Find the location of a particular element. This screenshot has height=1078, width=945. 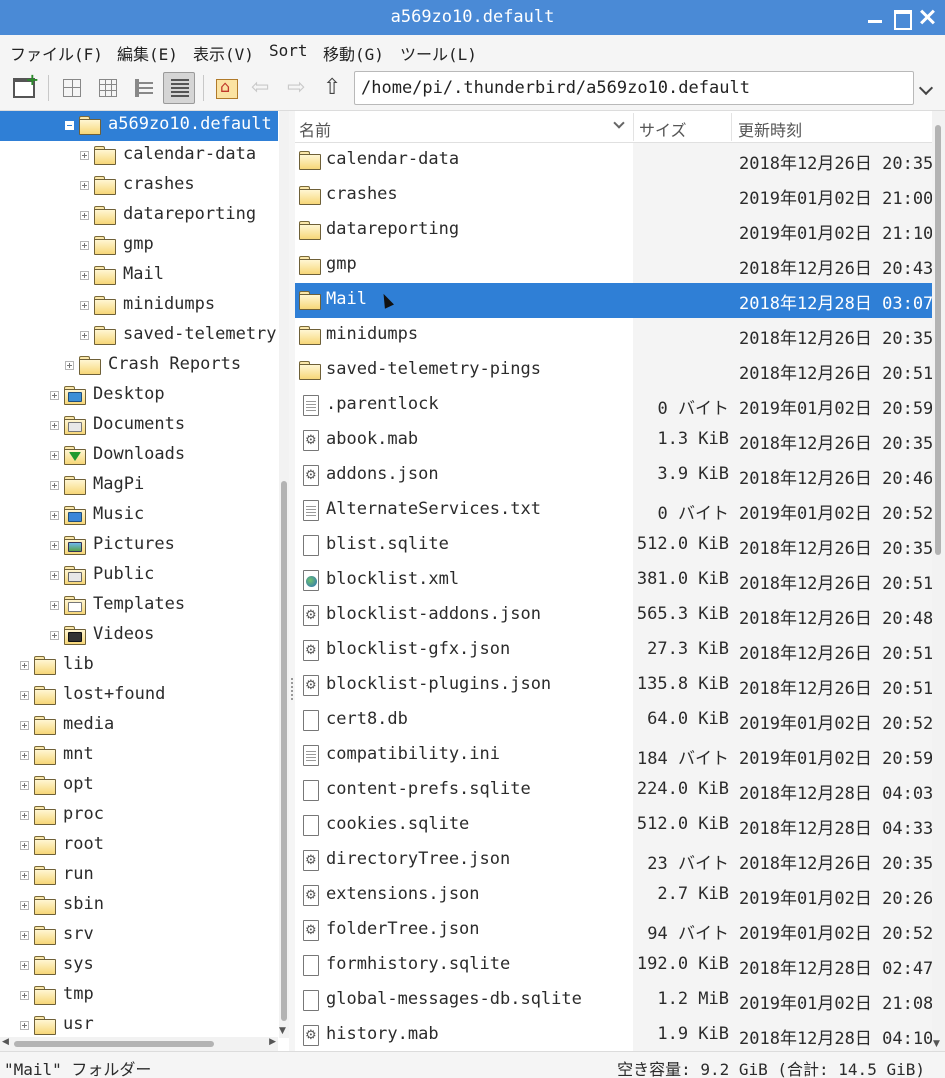

maximize-button is located at coordinates (902, 19).